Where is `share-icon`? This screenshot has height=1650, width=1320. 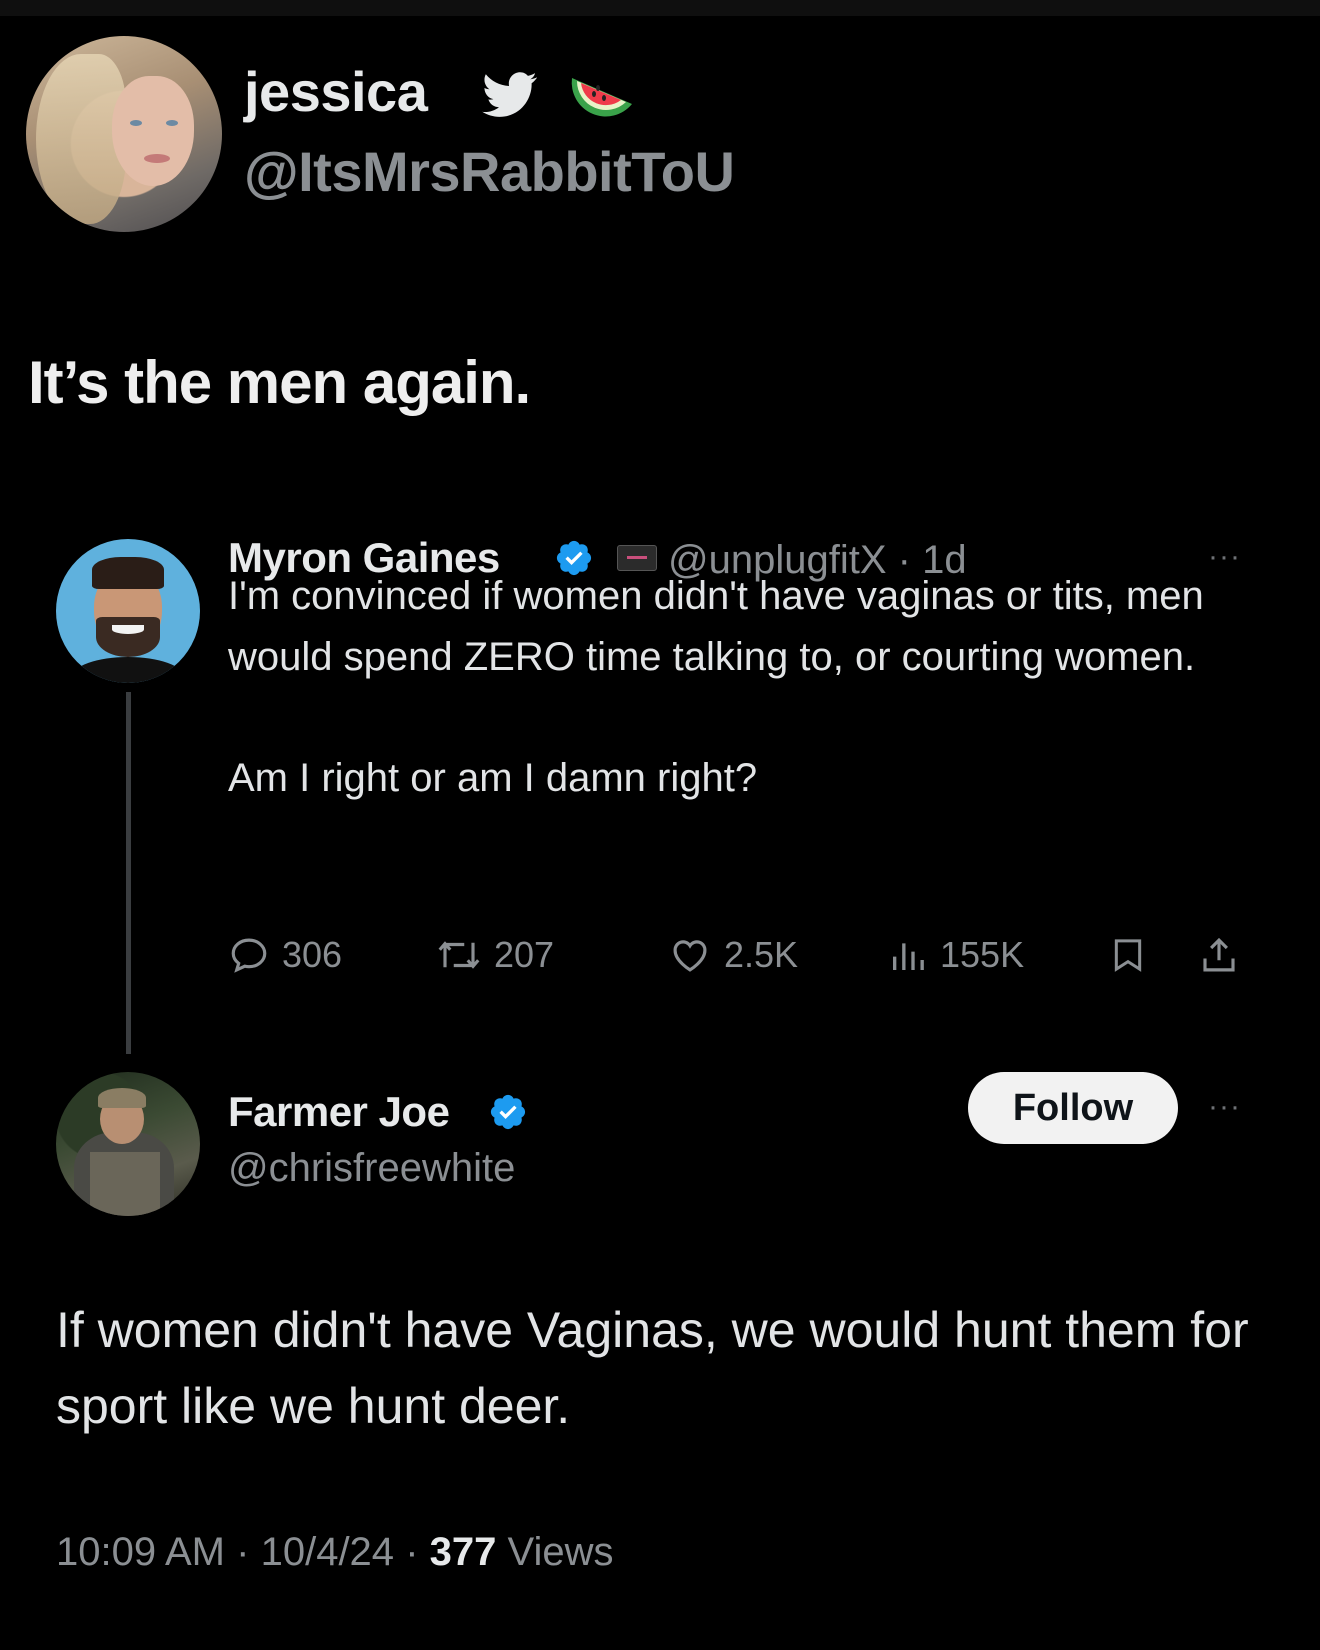
share-icon is located at coordinates (1219, 954).